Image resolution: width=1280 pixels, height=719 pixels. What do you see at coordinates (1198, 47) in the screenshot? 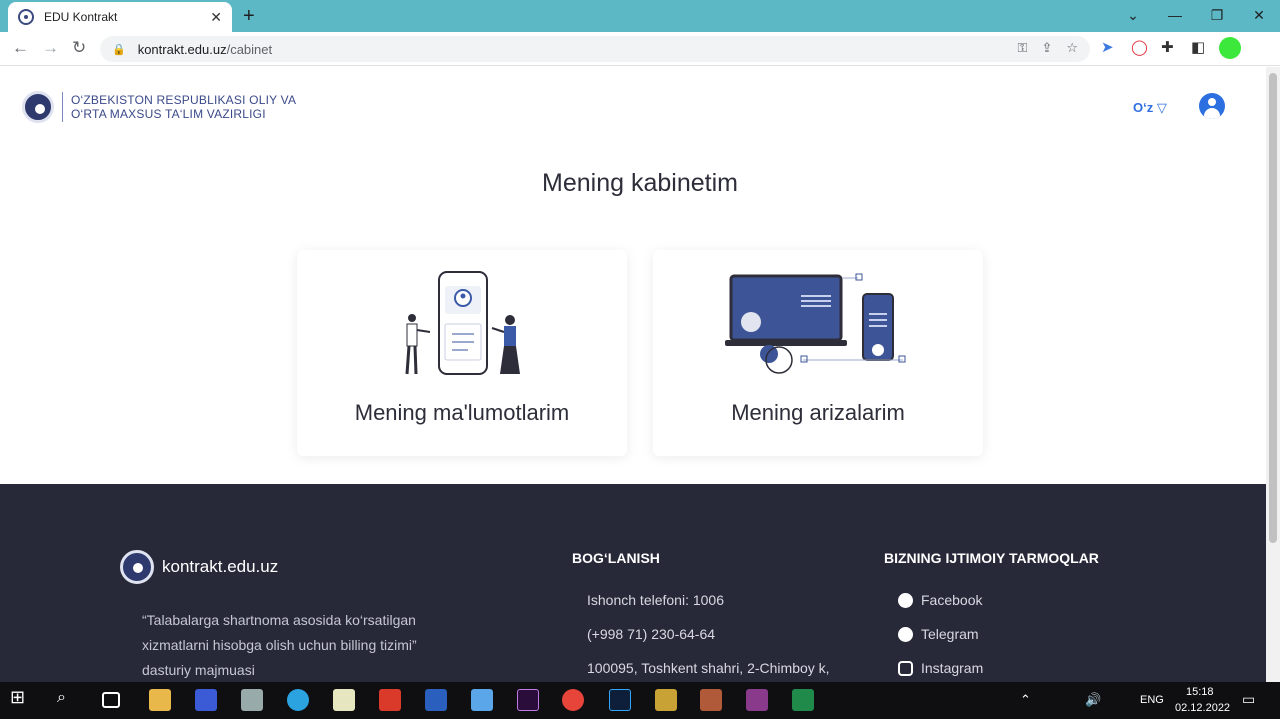
I see `side-panel-icon: ◧` at bounding box center [1198, 47].